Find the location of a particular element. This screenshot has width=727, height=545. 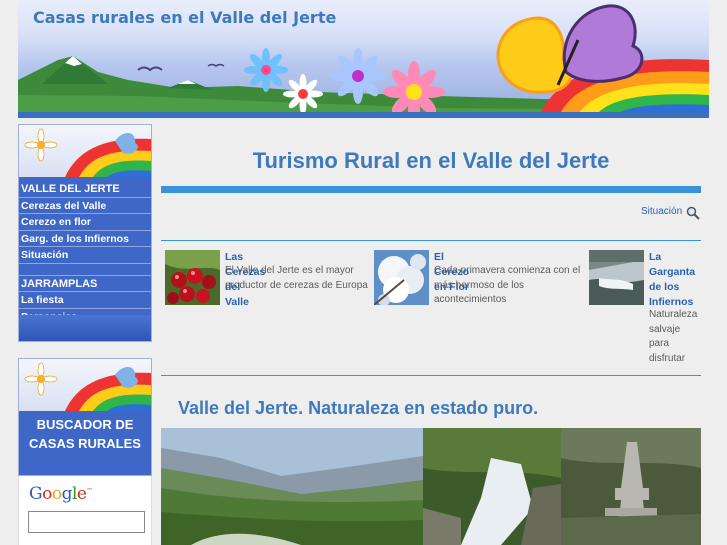

cherries-thumbnail is located at coordinates (192, 277).